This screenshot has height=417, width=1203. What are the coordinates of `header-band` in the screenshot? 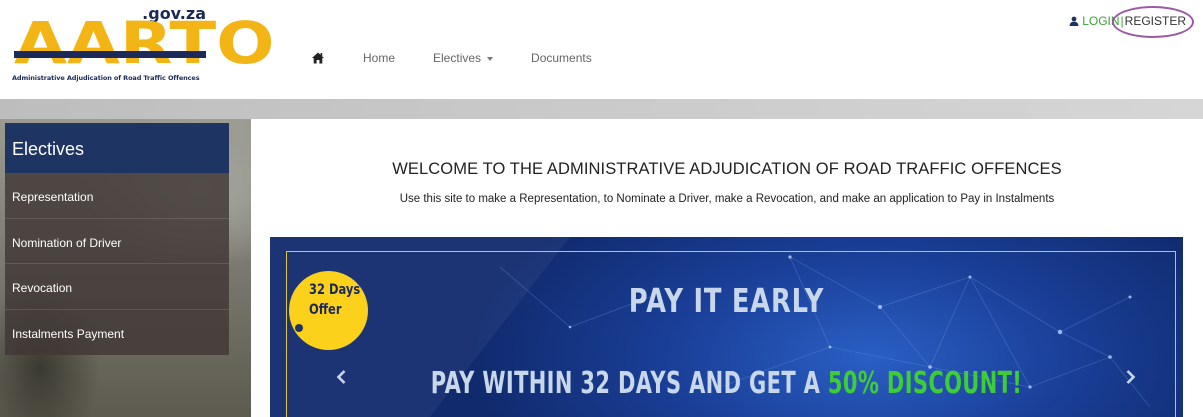 It's located at (601, 109).